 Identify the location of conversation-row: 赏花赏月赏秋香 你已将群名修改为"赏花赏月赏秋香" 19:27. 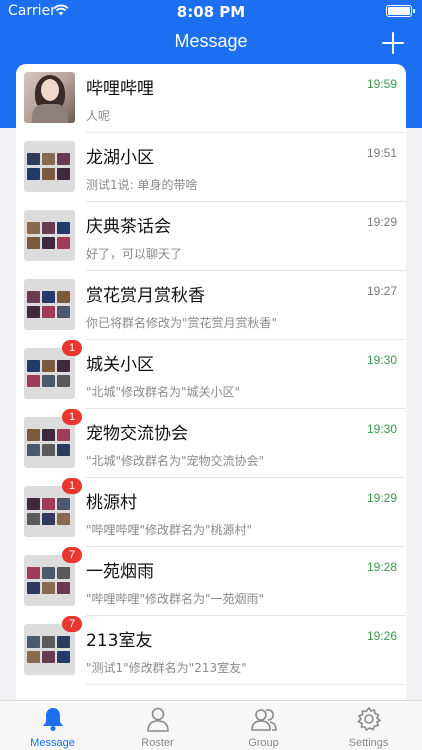
(211, 305).